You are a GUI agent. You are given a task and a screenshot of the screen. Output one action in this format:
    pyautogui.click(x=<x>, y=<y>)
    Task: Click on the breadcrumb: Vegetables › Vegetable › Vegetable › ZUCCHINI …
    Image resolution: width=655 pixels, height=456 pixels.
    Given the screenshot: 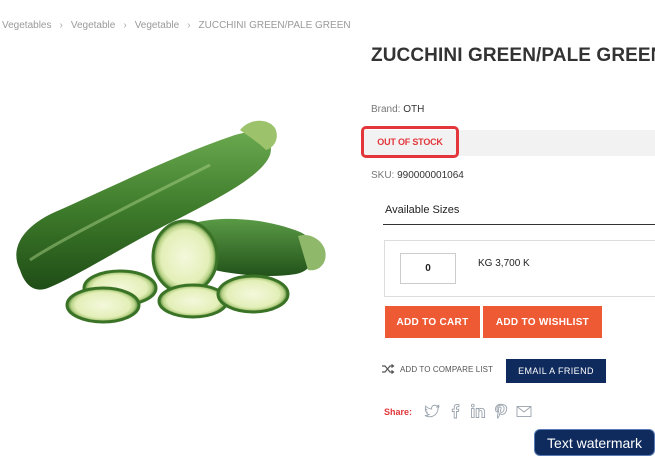 What is the action you would take?
    pyautogui.click(x=176, y=25)
    